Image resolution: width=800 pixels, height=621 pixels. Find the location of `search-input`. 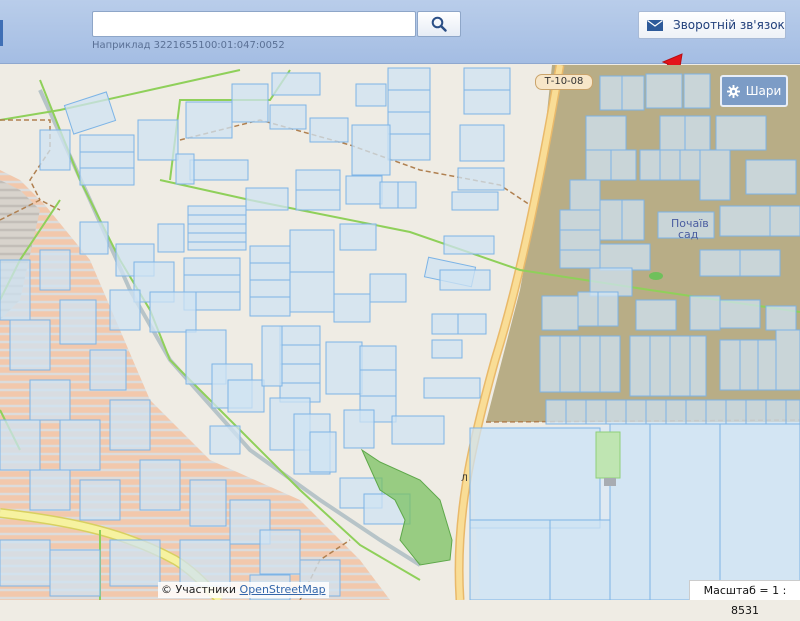

search-input is located at coordinates (254, 24).